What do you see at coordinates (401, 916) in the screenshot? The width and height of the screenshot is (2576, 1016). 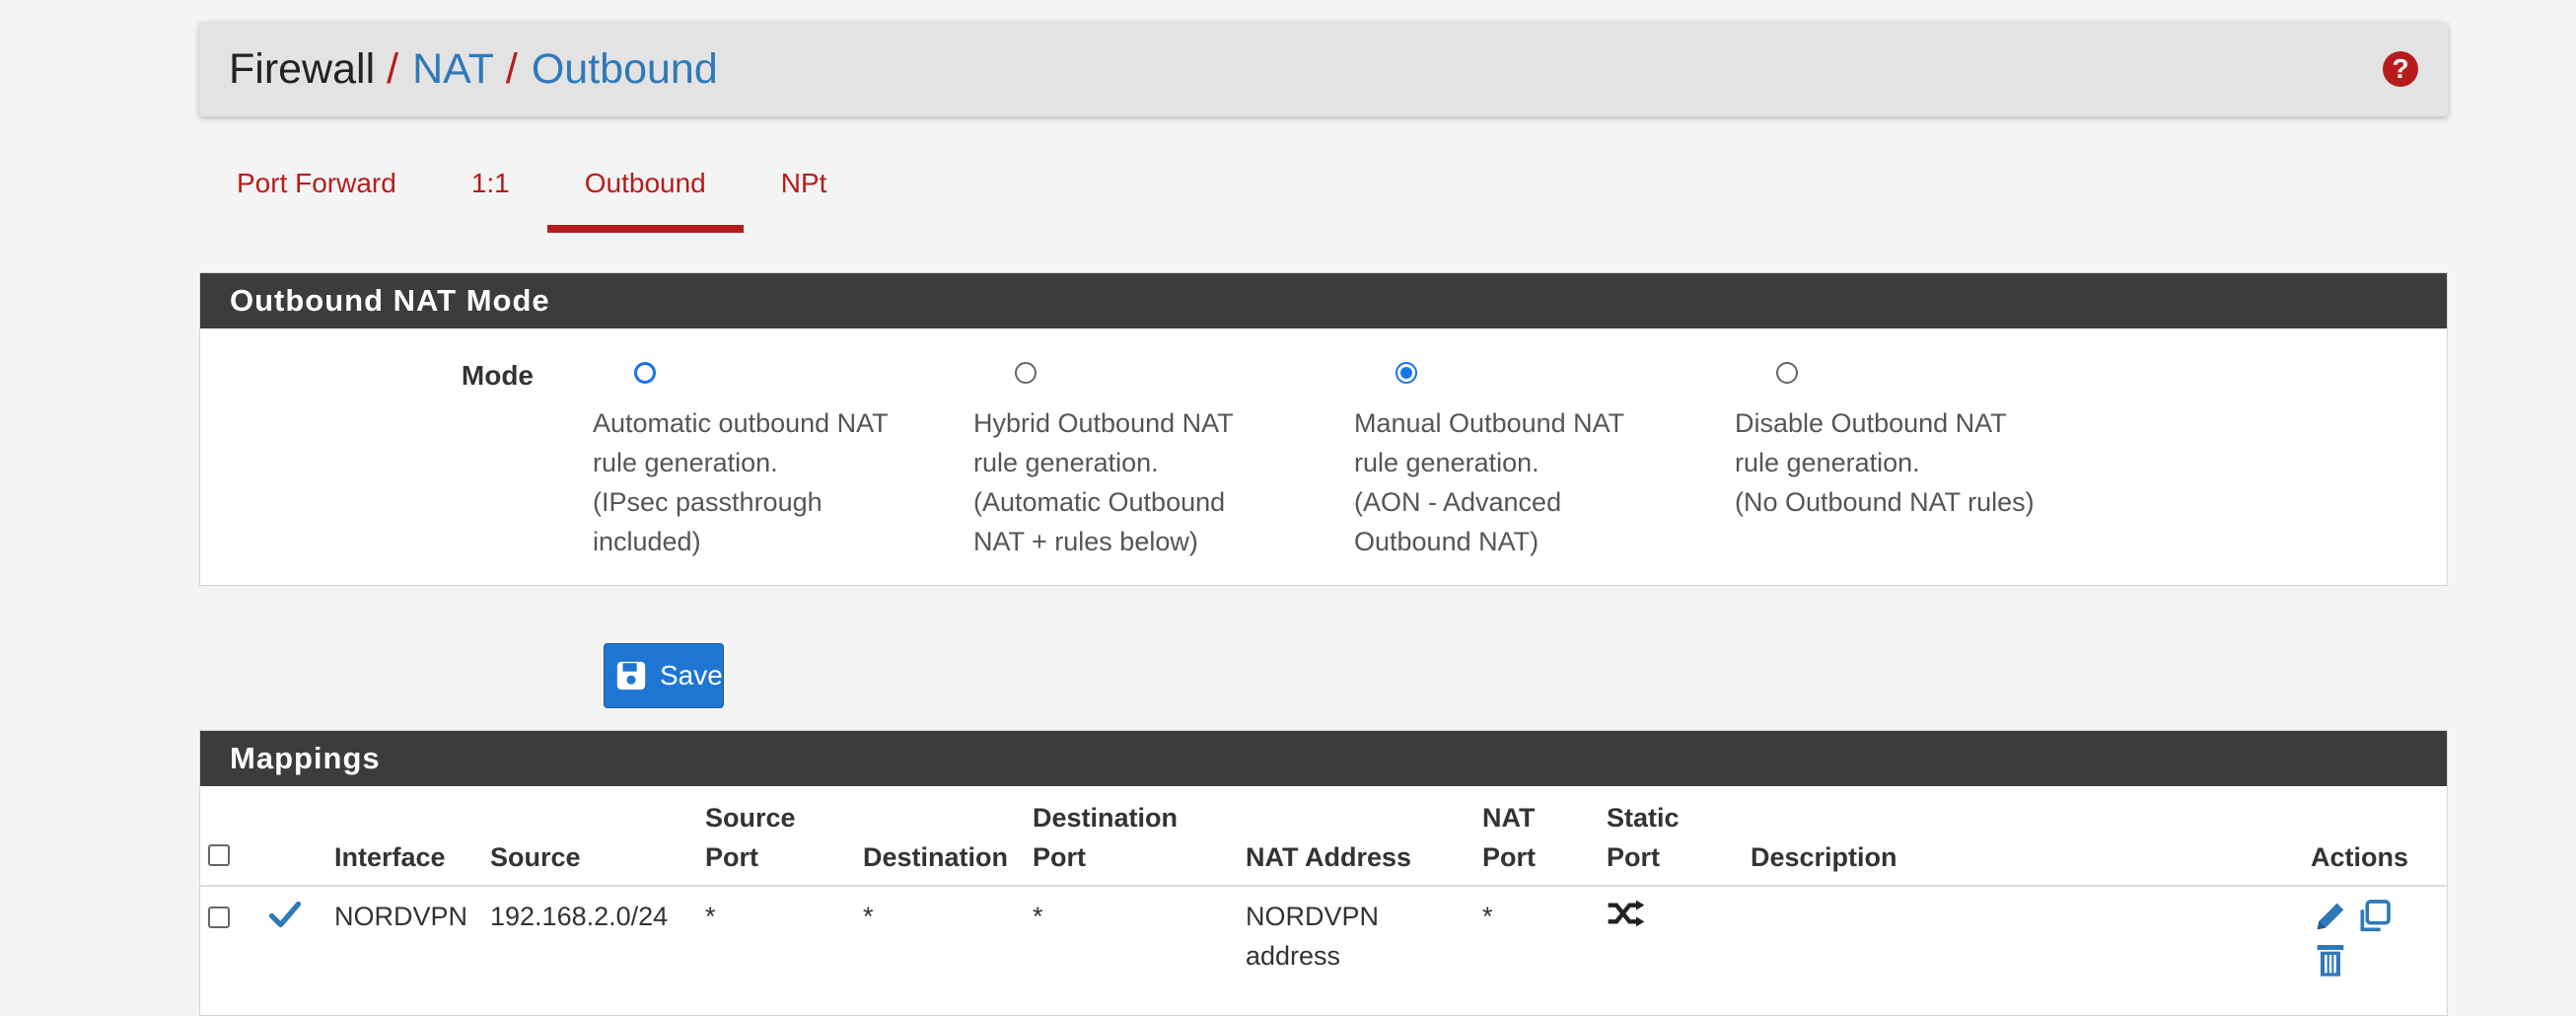 I see `cell-interface: NORDVPN` at bounding box center [401, 916].